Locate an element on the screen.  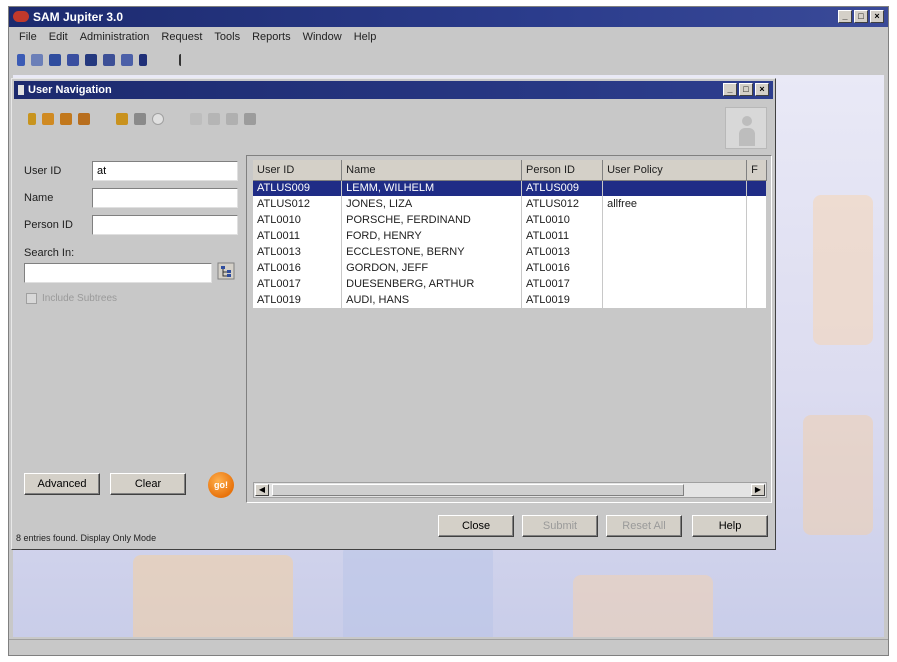
dialog-maximize-button: □ is located at coordinates (746, 89).